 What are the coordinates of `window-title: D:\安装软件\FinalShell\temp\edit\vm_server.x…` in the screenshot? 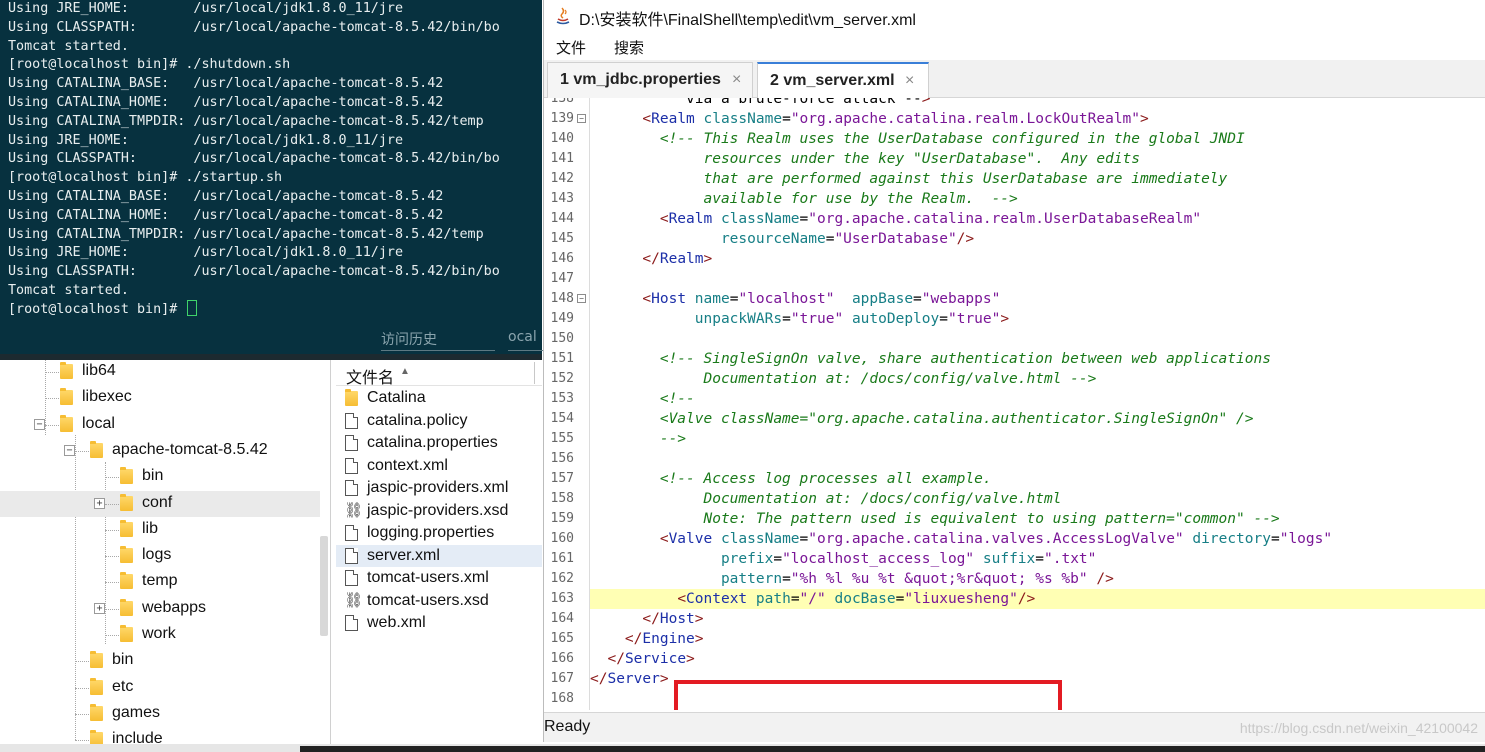 It's located at (747, 20).